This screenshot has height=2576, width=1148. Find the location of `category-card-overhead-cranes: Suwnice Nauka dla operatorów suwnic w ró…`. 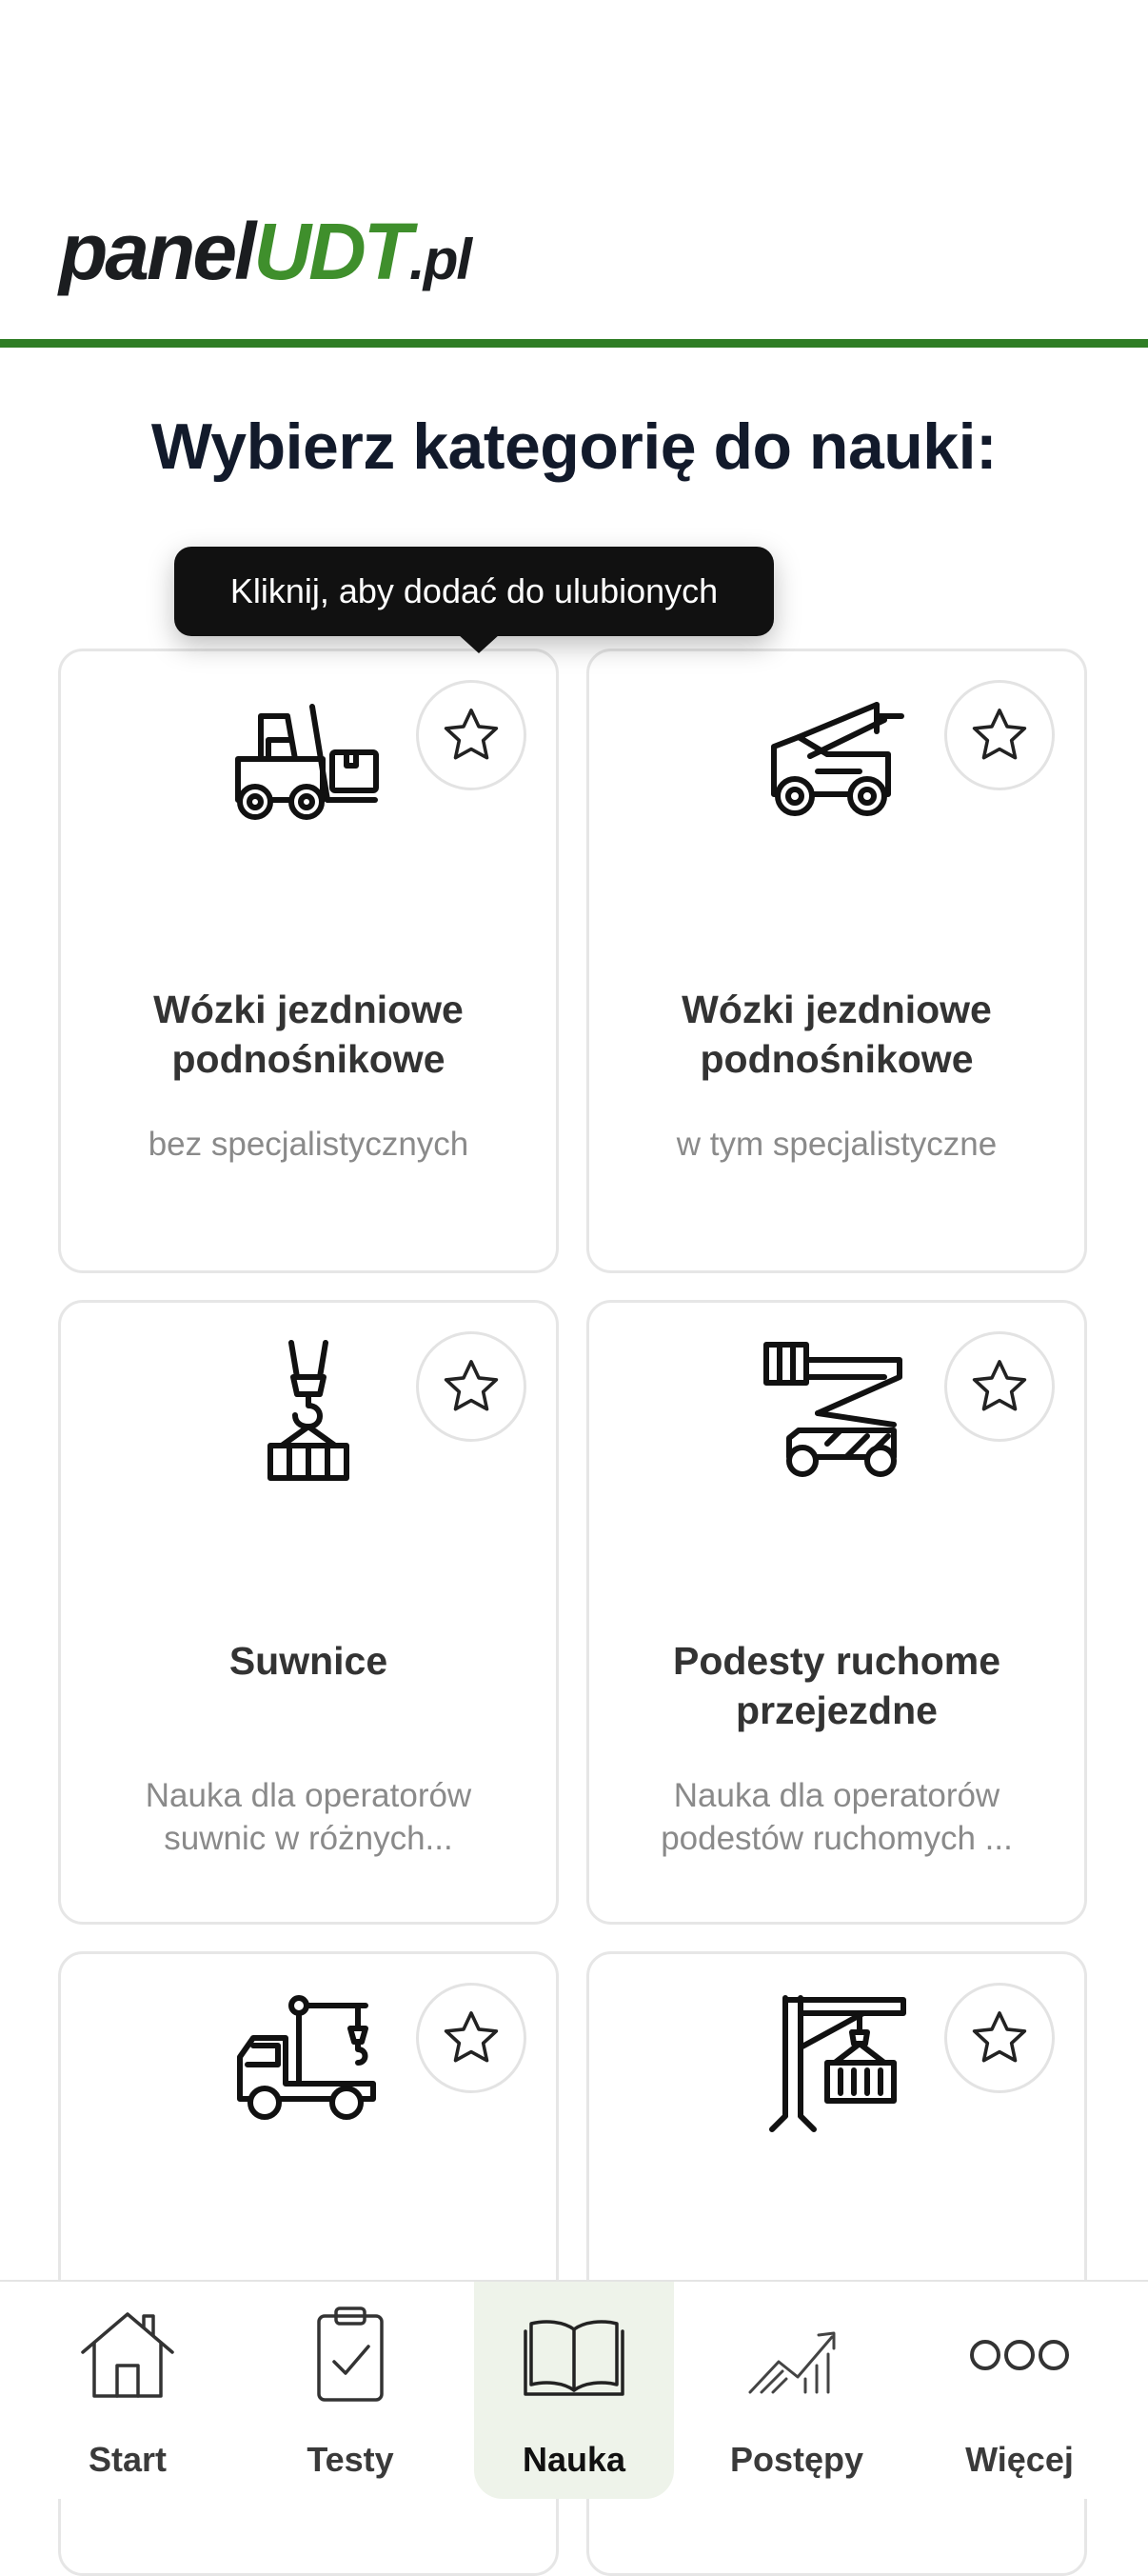

category-card-overhead-cranes: Suwnice Nauka dla operatorów suwnic w ró… is located at coordinates (308, 1612).